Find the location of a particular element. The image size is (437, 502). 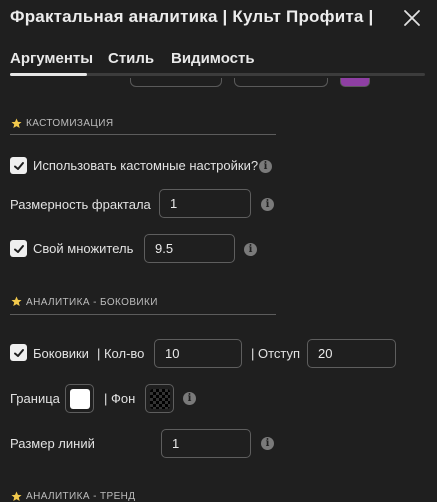

white-color-preview is located at coordinates (79, 398).